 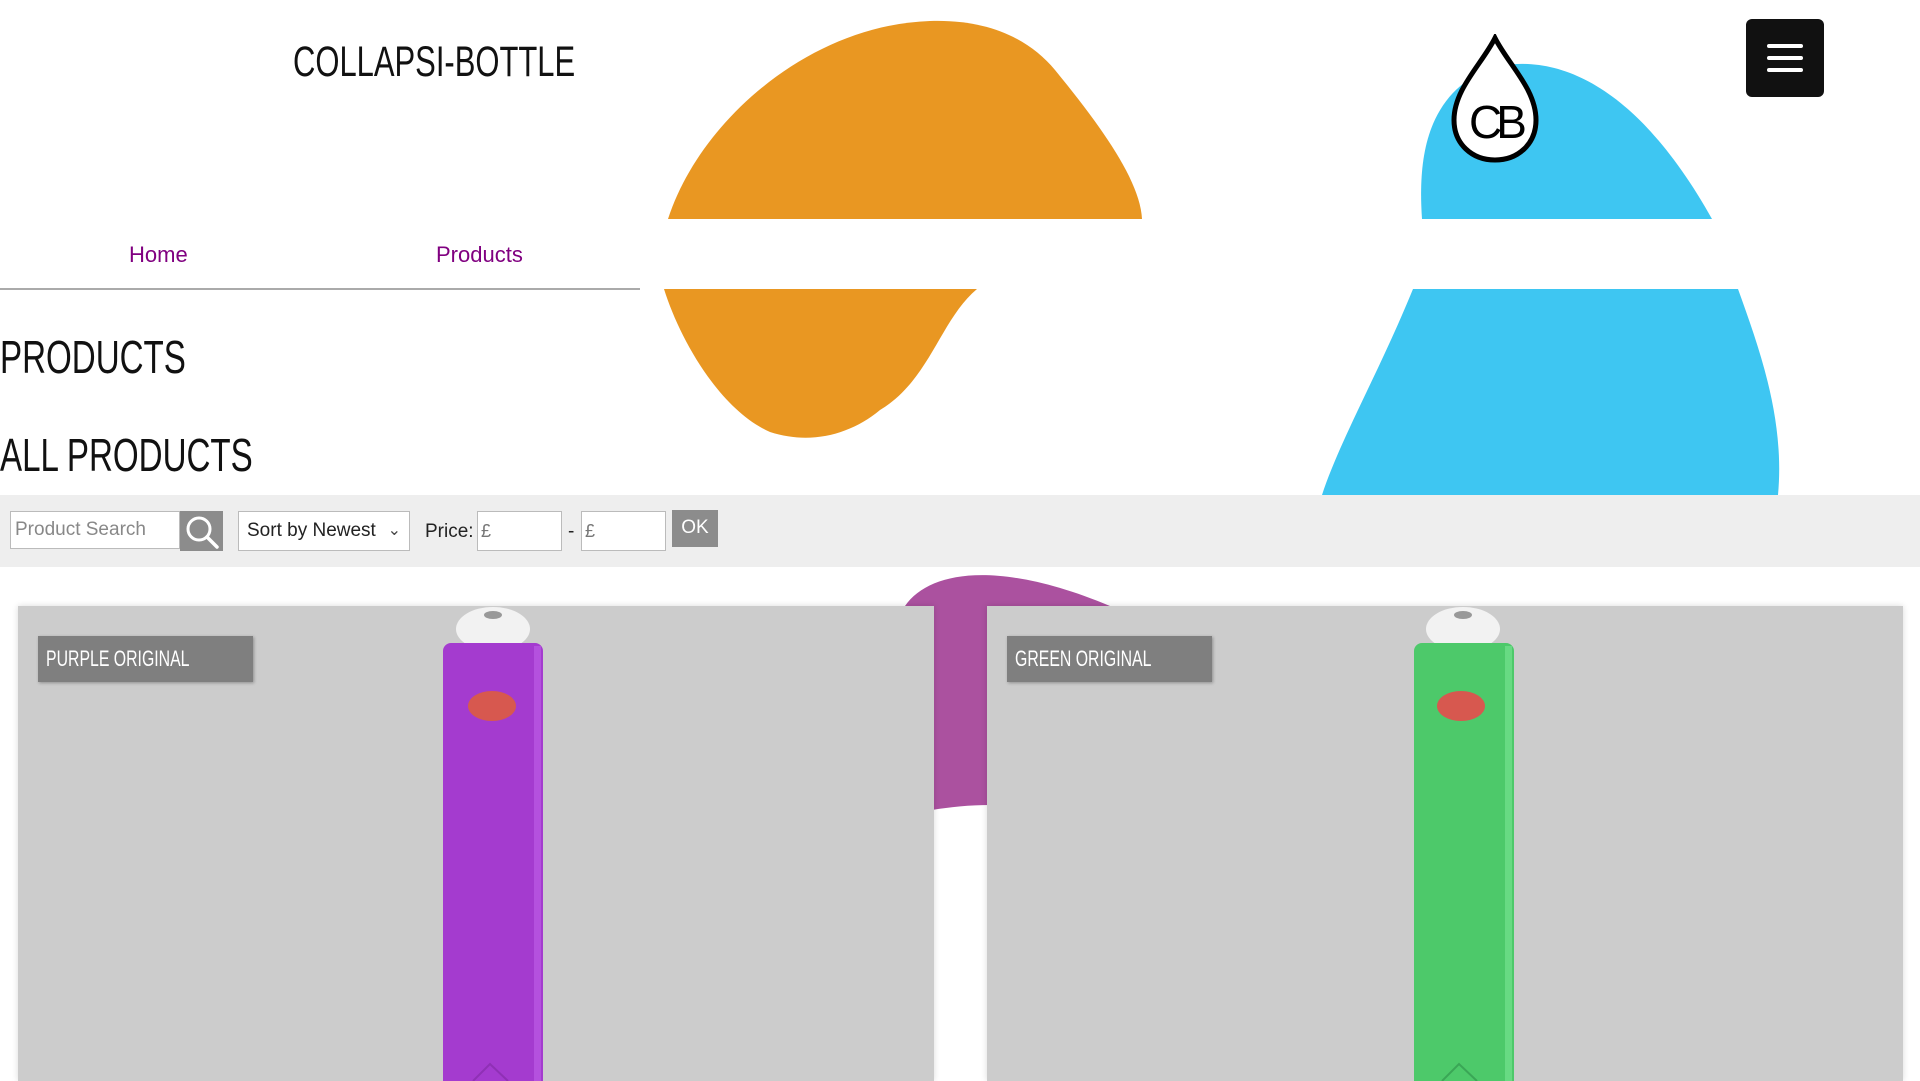 What do you see at coordinates (1497, 122) in the screenshot?
I see `logo-lettering: CB` at bounding box center [1497, 122].